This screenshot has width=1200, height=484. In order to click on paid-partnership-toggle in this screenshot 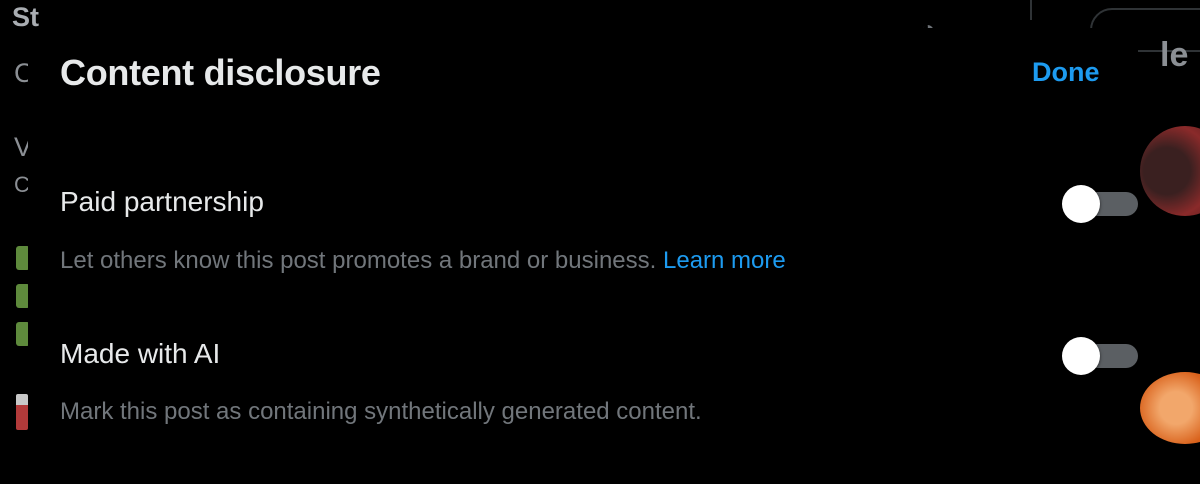, I will do `click(1100, 204)`.